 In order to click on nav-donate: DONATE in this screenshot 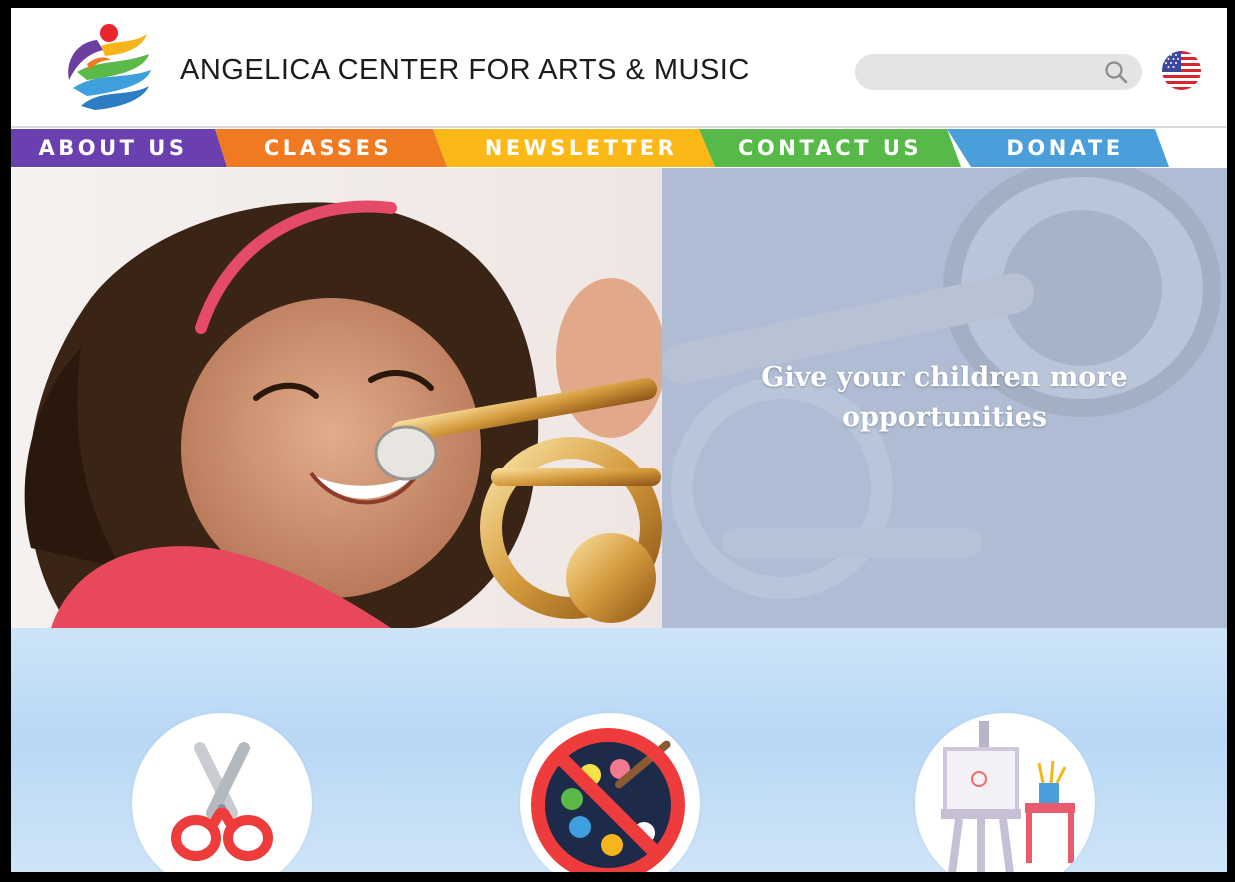, I will do `click(1059, 148)`.